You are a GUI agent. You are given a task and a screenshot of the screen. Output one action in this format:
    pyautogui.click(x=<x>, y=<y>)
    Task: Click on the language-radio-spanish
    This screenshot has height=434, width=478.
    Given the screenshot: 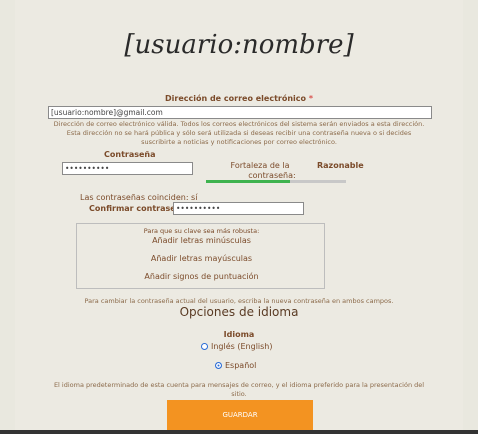 What is the action you would take?
    pyautogui.click(x=218, y=365)
    